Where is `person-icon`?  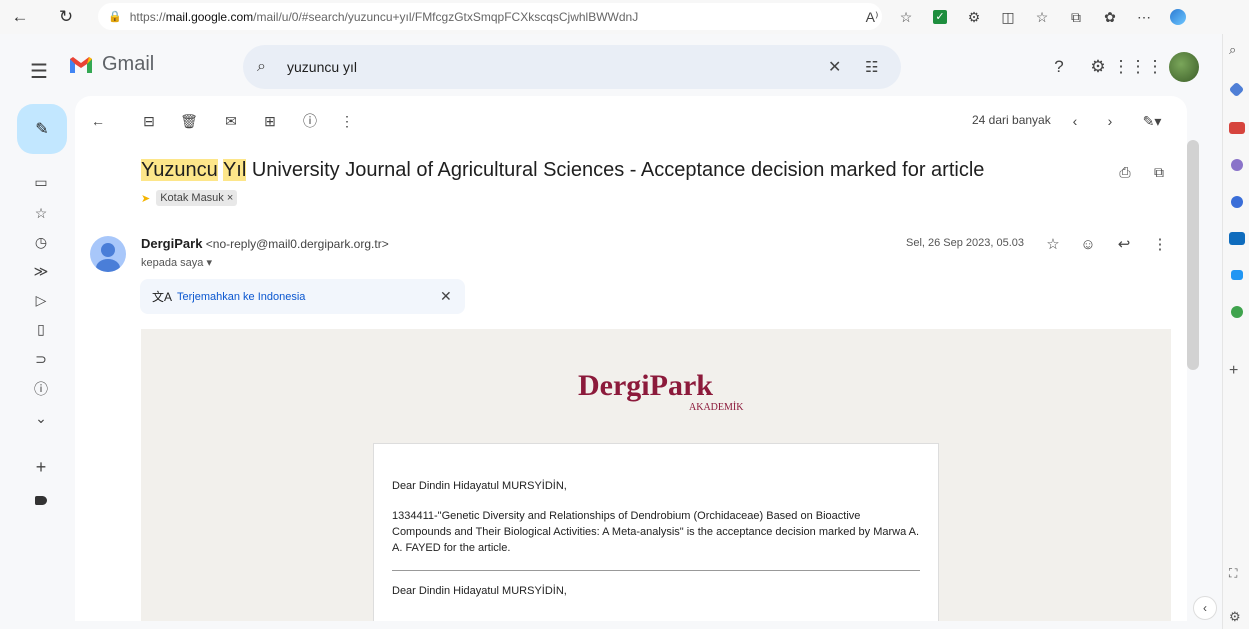
person-icon is located at coordinates (108, 257).